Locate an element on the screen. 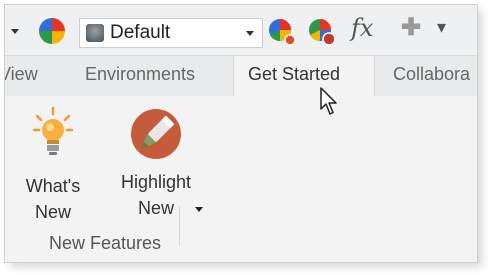 The height and width of the screenshot is (275, 491). group-label-new-features: New Features is located at coordinates (105, 243).